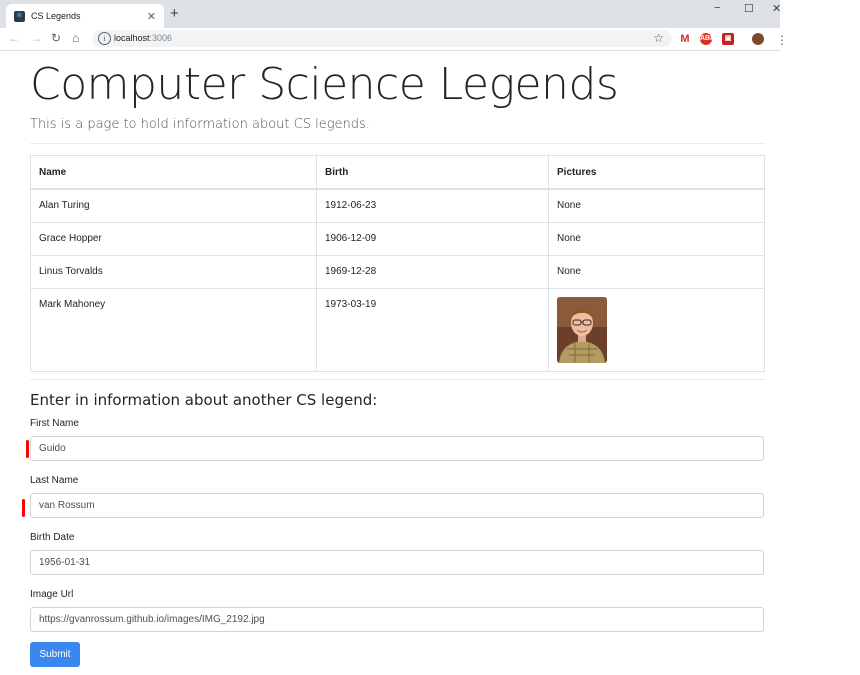  Describe the element at coordinates (749, 8) in the screenshot. I see `maximize-icon: ☐` at that location.